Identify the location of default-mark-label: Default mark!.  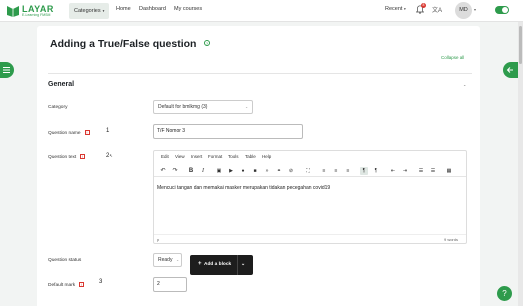
(66, 285).